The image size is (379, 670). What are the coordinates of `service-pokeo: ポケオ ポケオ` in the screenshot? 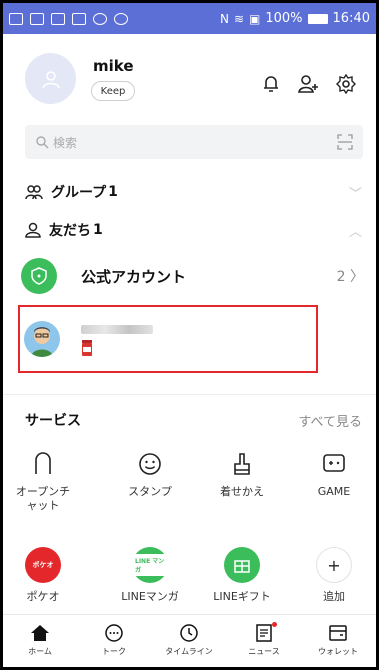 It's located at (43, 575).